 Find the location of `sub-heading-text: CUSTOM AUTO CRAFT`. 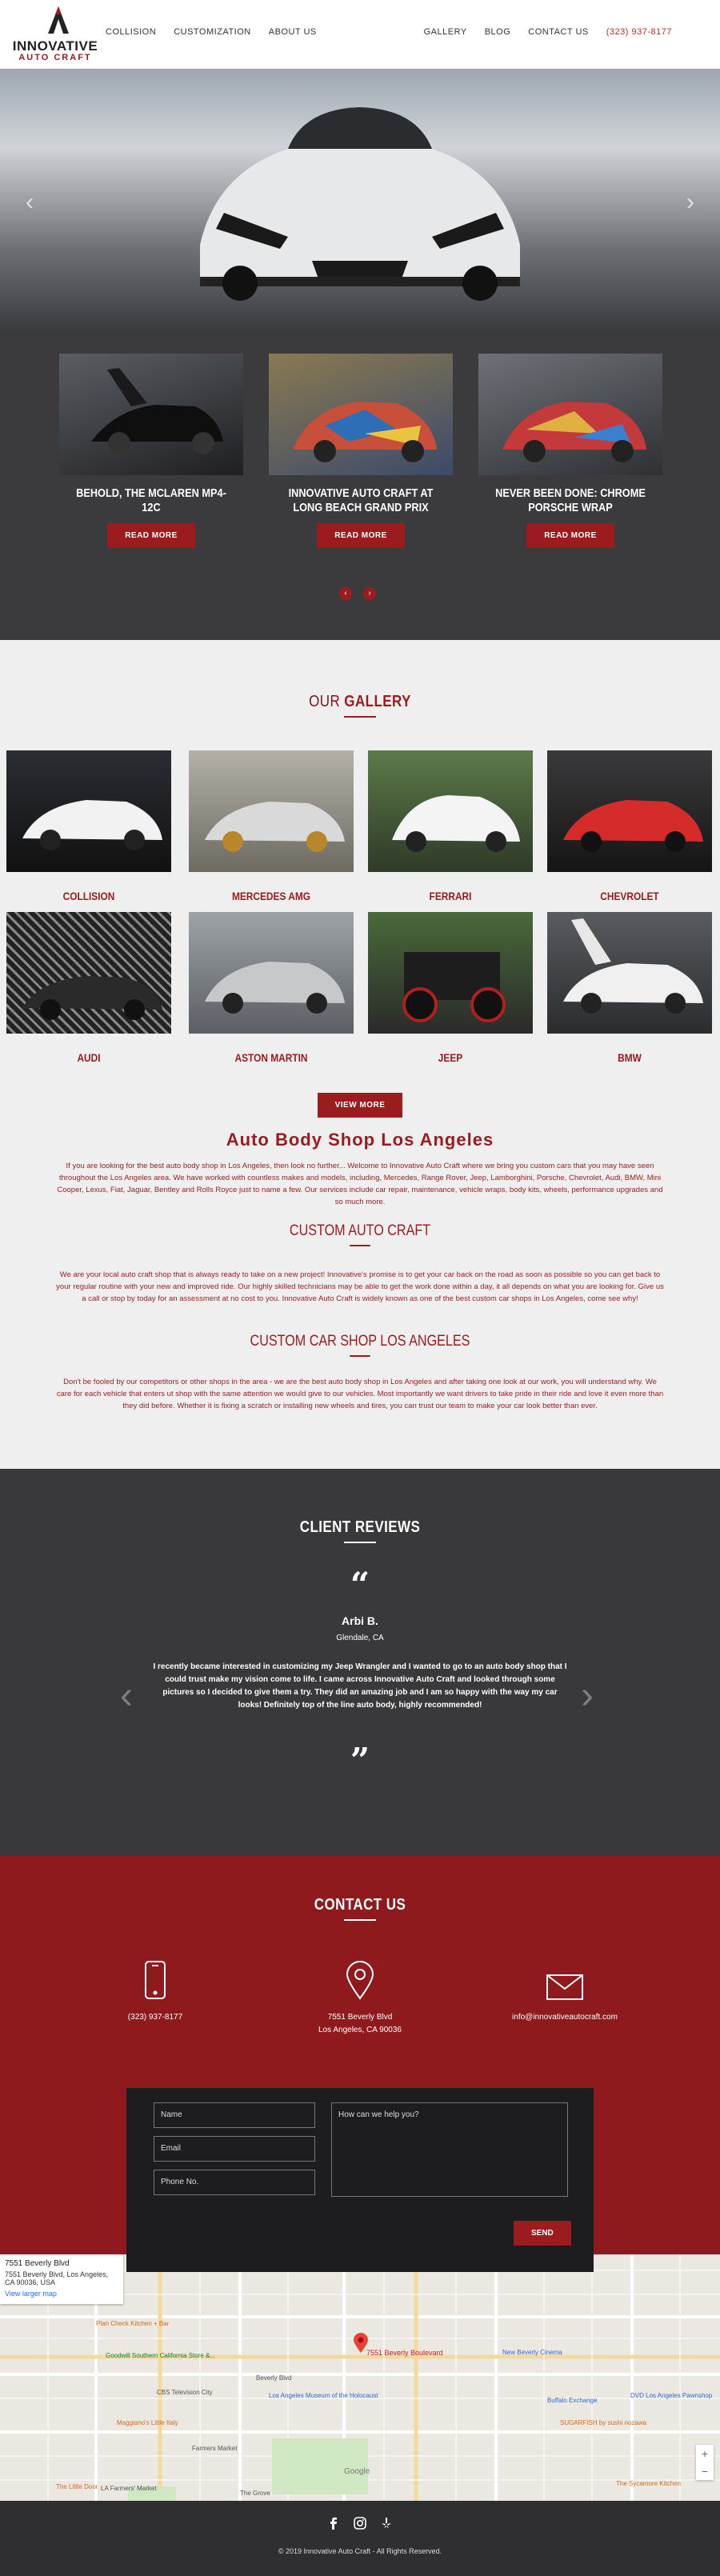

sub-heading-text: CUSTOM AUTO CRAFT is located at coordinates (360, 1230).